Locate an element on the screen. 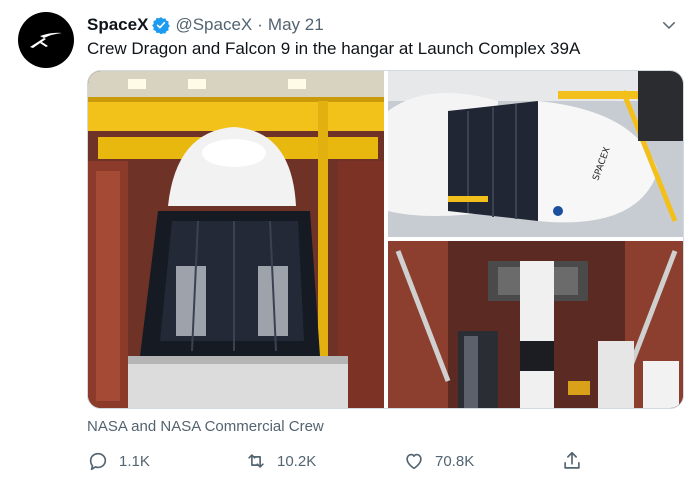  share-icon is located at coordinates (572, 460).